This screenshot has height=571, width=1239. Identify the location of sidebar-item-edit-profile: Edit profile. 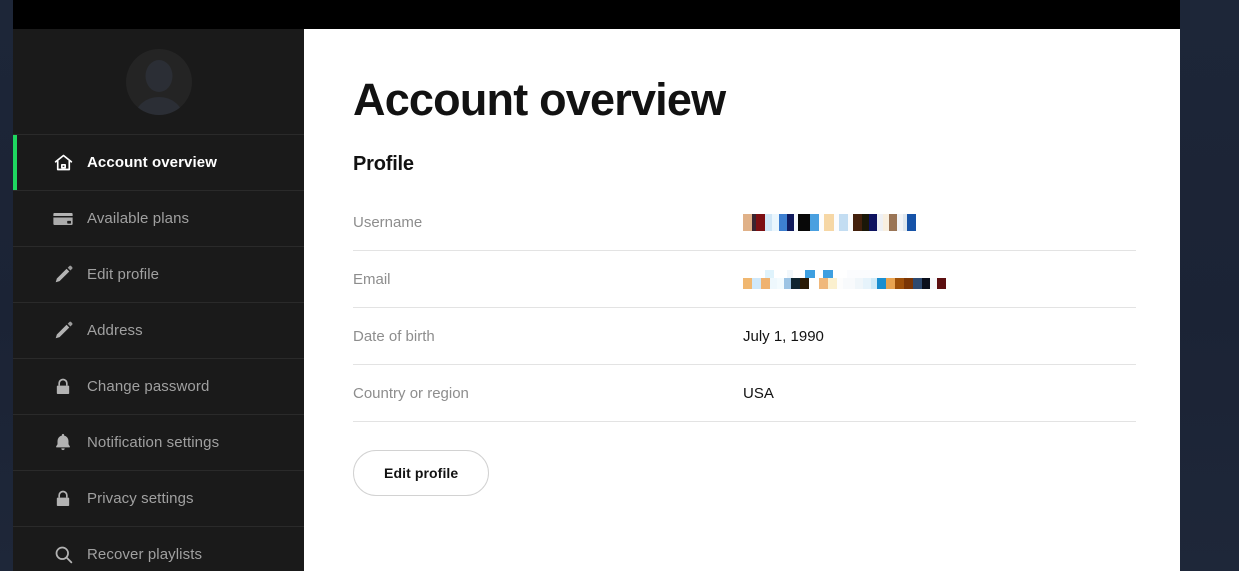
(158, 274).